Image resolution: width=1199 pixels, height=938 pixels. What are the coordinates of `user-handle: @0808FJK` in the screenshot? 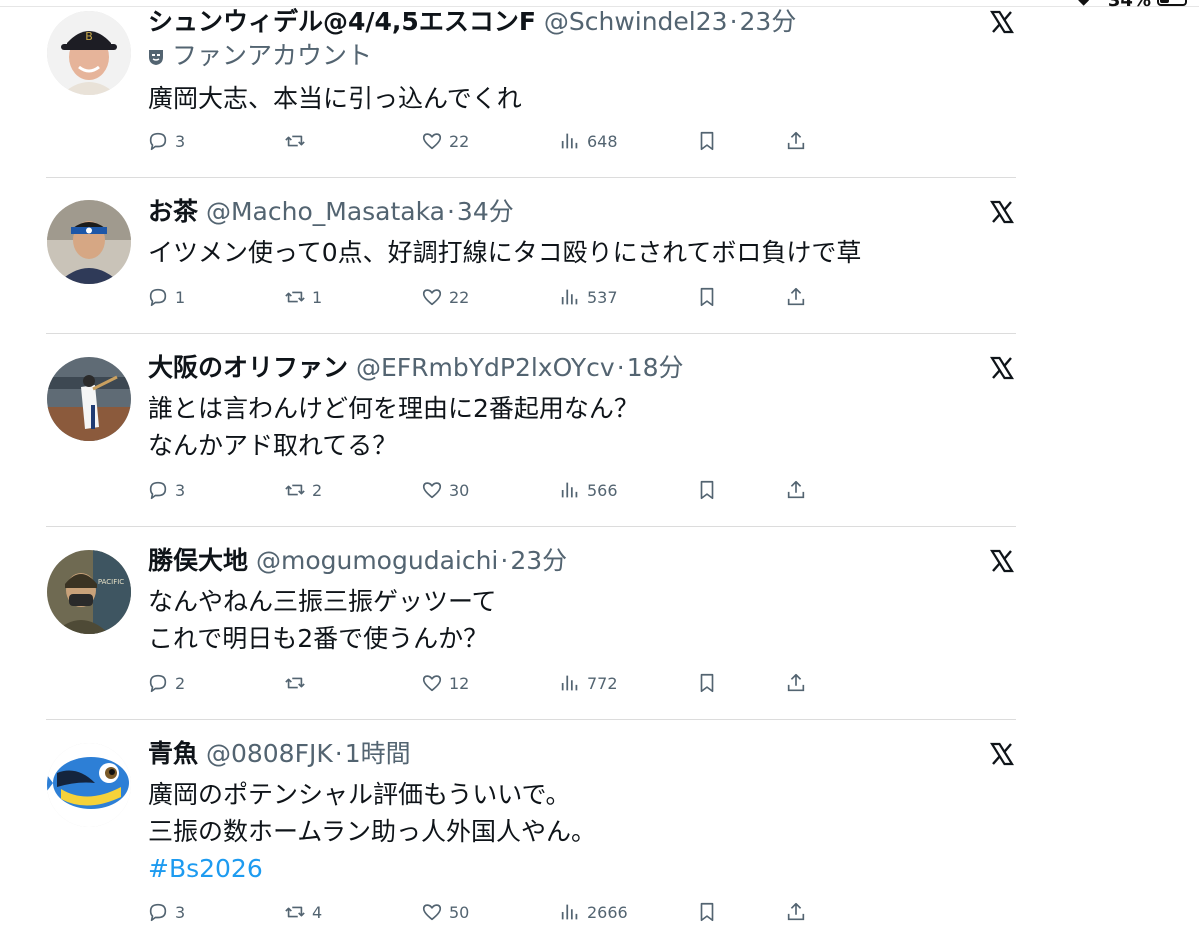 It's located at (269, 753).